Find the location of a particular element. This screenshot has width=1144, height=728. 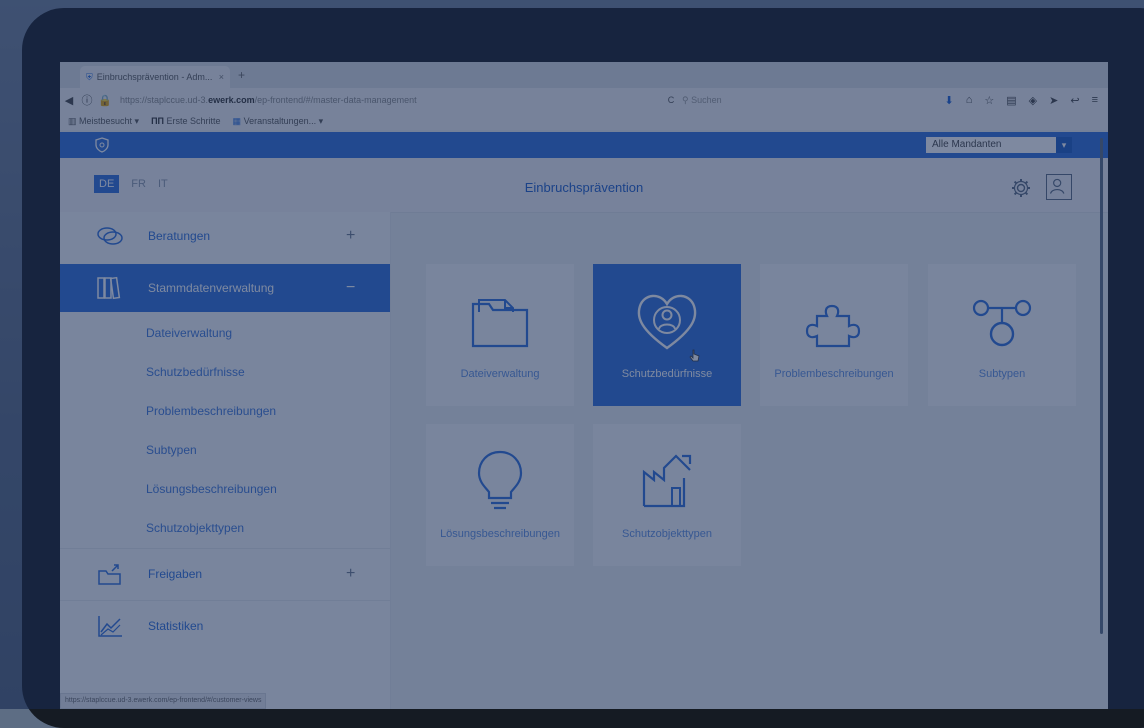

reload-icon: C is located at coordinates (671, 100).